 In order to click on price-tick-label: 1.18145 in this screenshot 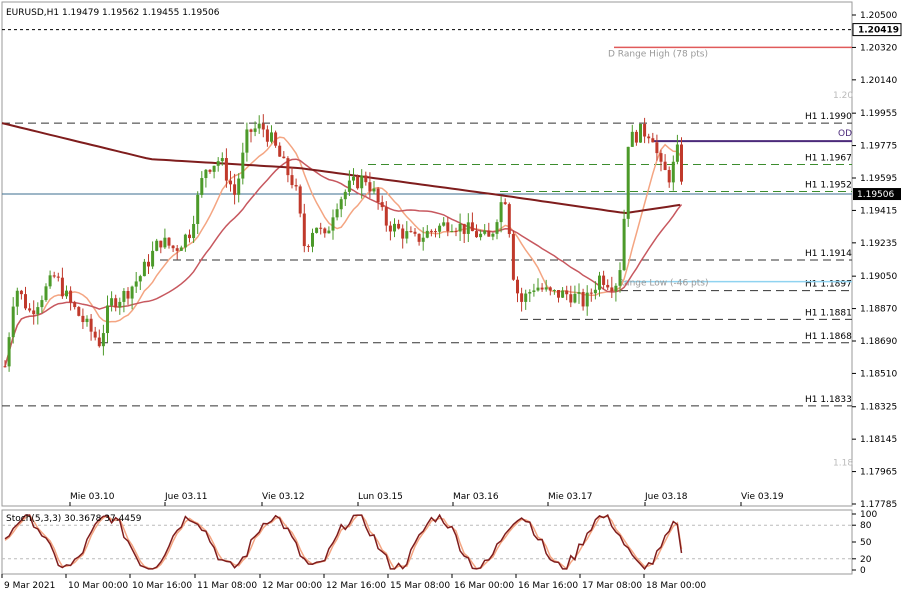, I will do `click(878, 440)`.